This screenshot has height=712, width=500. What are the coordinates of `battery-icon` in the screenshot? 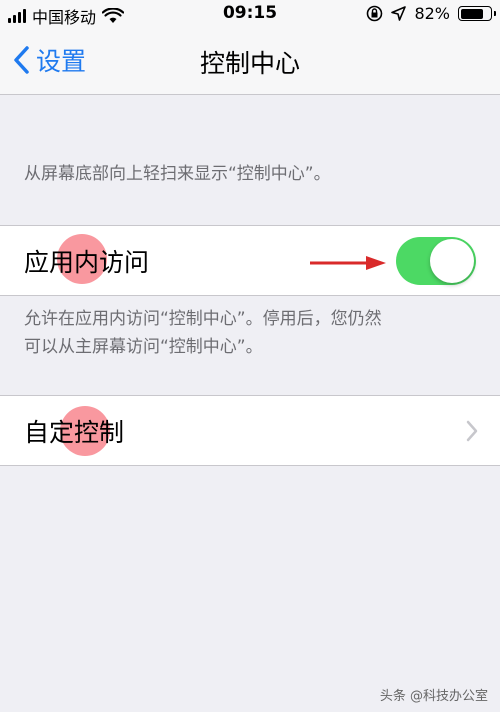 It's located at (477, 13).